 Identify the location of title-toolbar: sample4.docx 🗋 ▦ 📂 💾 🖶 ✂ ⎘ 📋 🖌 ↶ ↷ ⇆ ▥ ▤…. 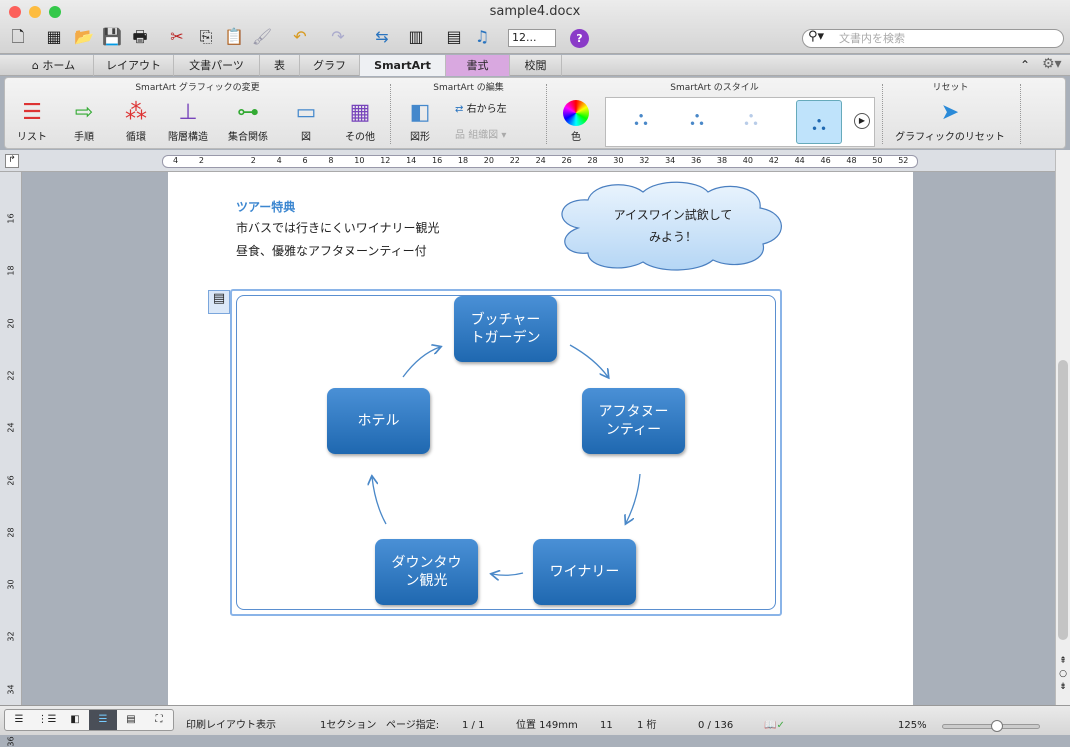
(535, 27).